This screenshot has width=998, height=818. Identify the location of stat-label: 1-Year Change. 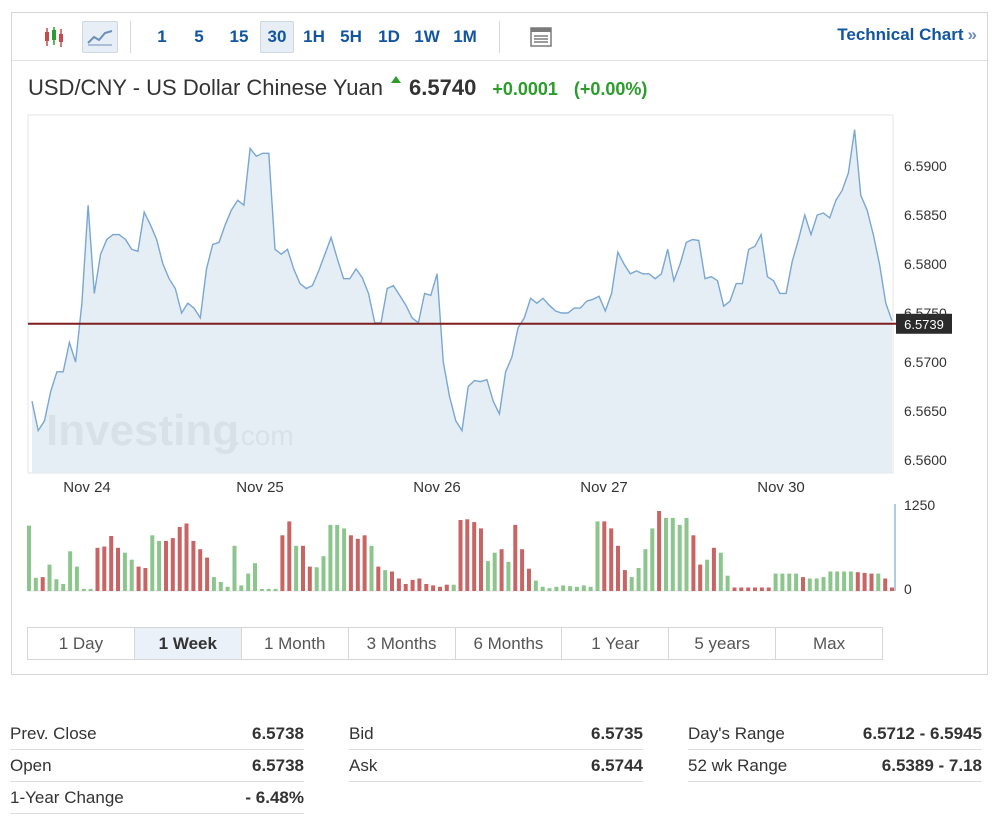
(67, 797).